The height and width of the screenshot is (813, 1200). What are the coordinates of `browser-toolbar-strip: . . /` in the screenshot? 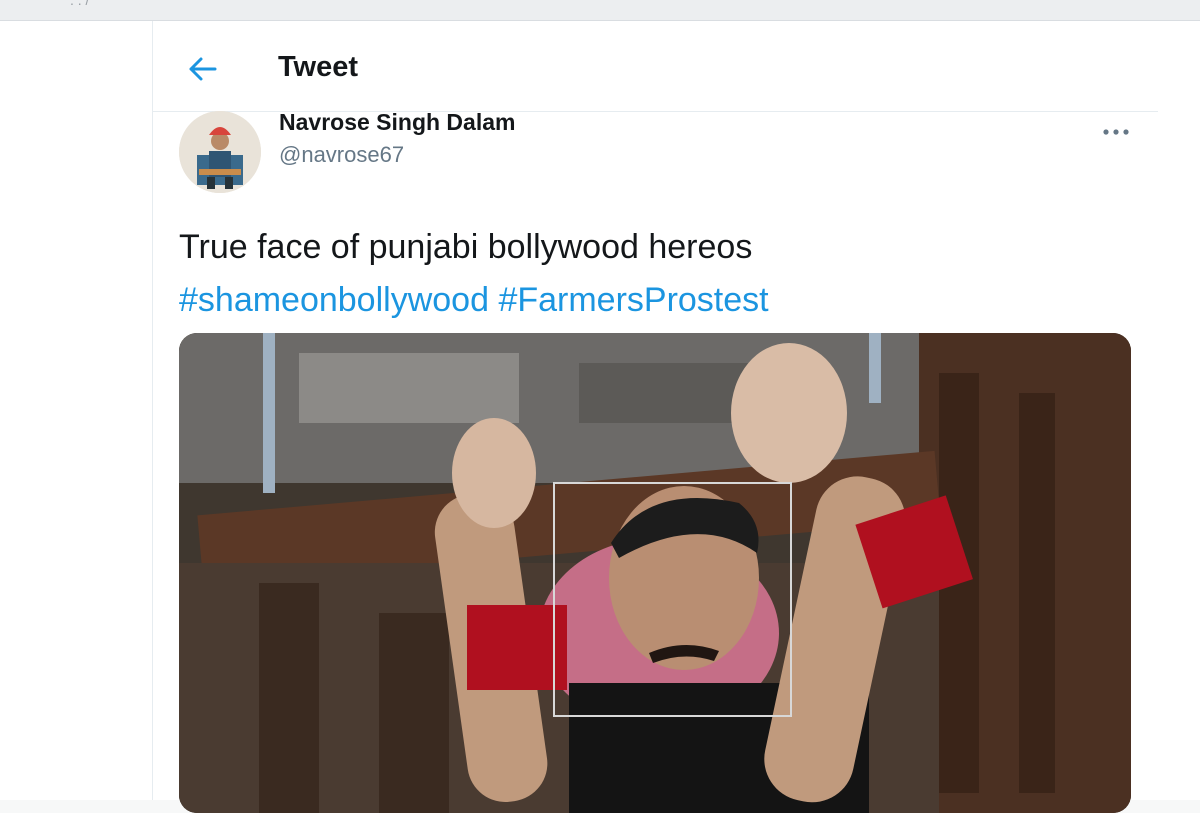 It's located at (600, 10).